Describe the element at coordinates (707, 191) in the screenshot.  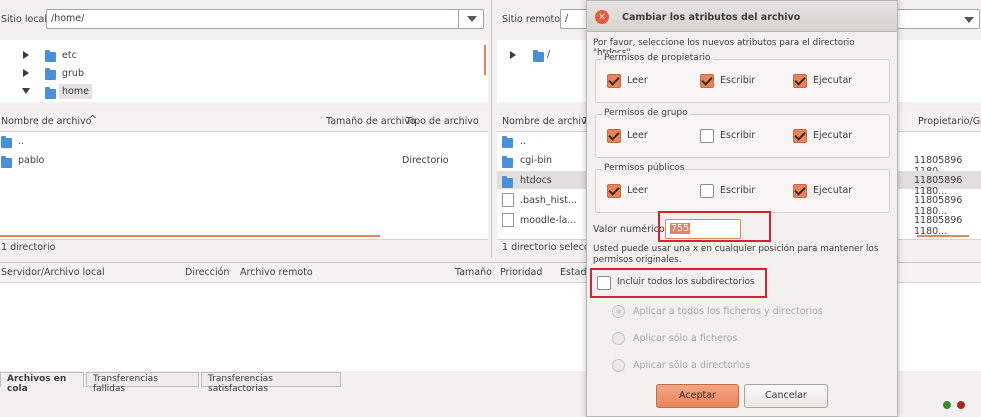
I see `public-write-checkbox` at that location.